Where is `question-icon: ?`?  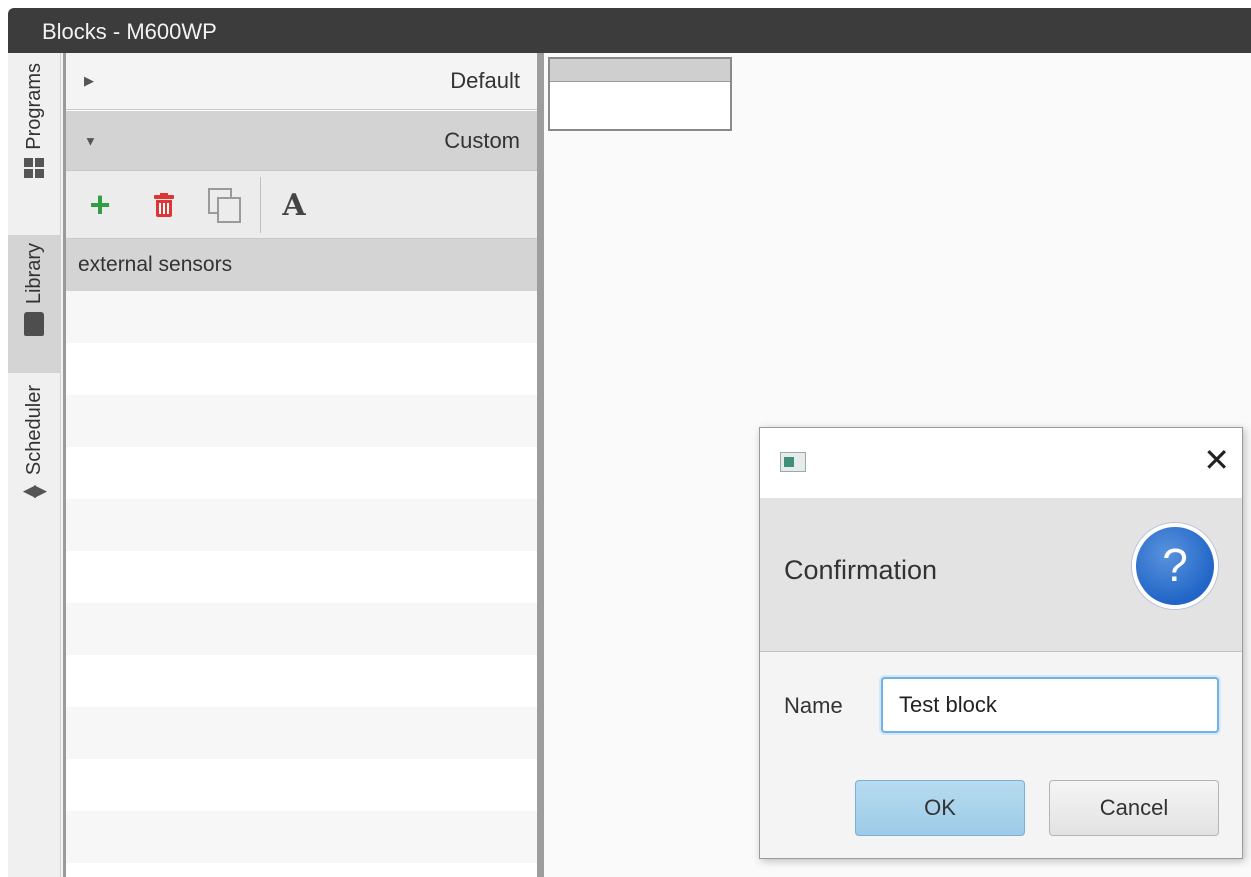
question-icon: ? is located at coordinates (1175, 566).